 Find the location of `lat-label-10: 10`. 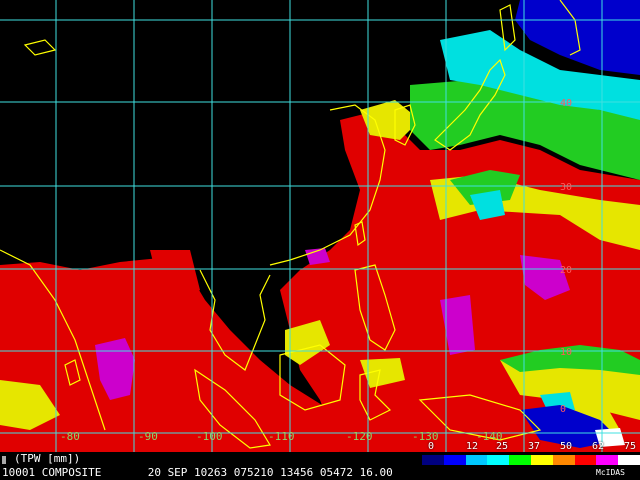

lat-label-10: 10 is located at coordinates (566, 352).